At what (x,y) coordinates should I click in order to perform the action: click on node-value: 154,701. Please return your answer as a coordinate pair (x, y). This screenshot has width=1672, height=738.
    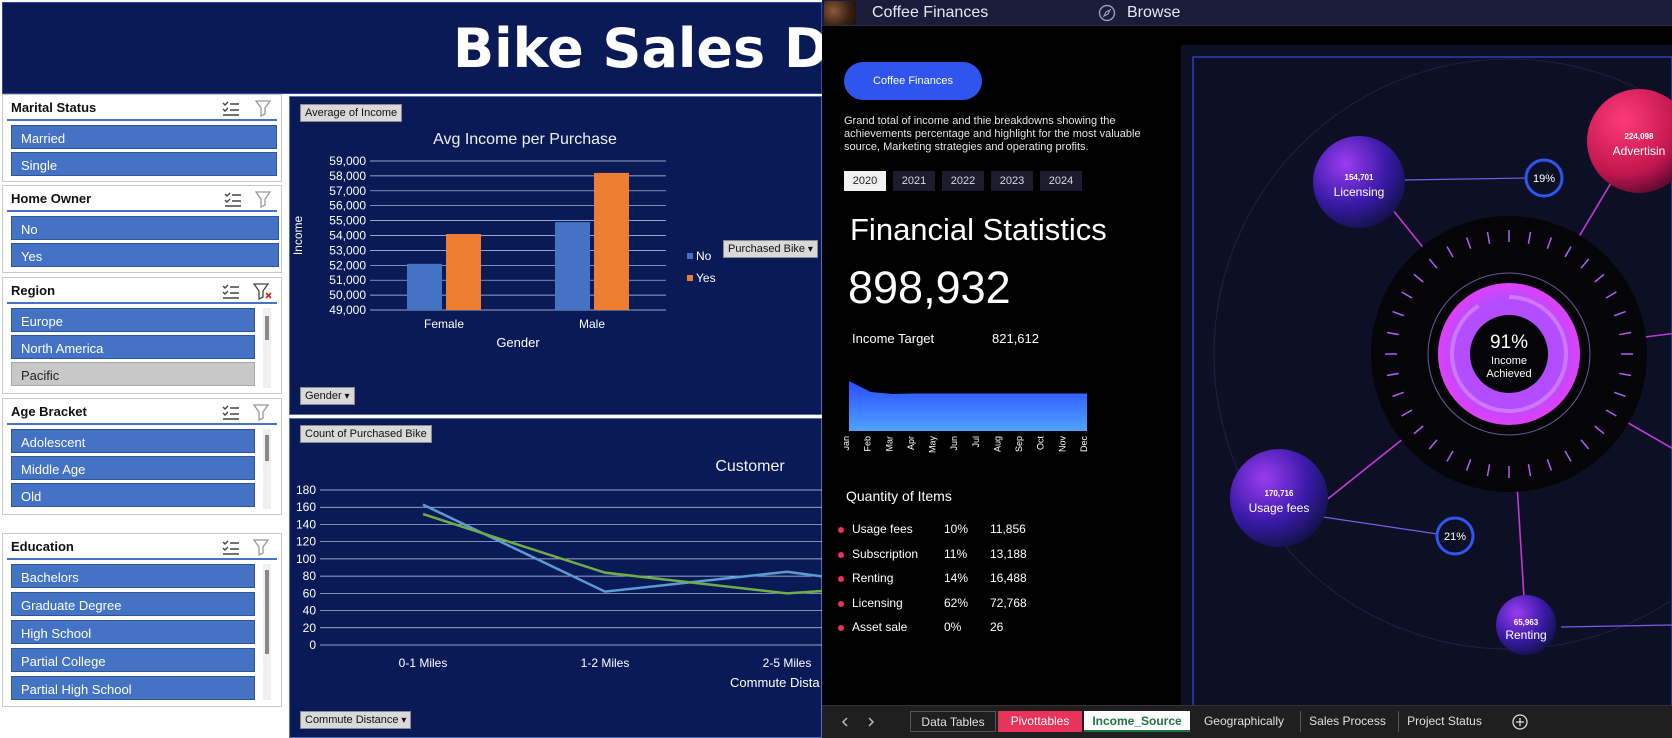
    Looking at the image, I should click on (1359, 177).